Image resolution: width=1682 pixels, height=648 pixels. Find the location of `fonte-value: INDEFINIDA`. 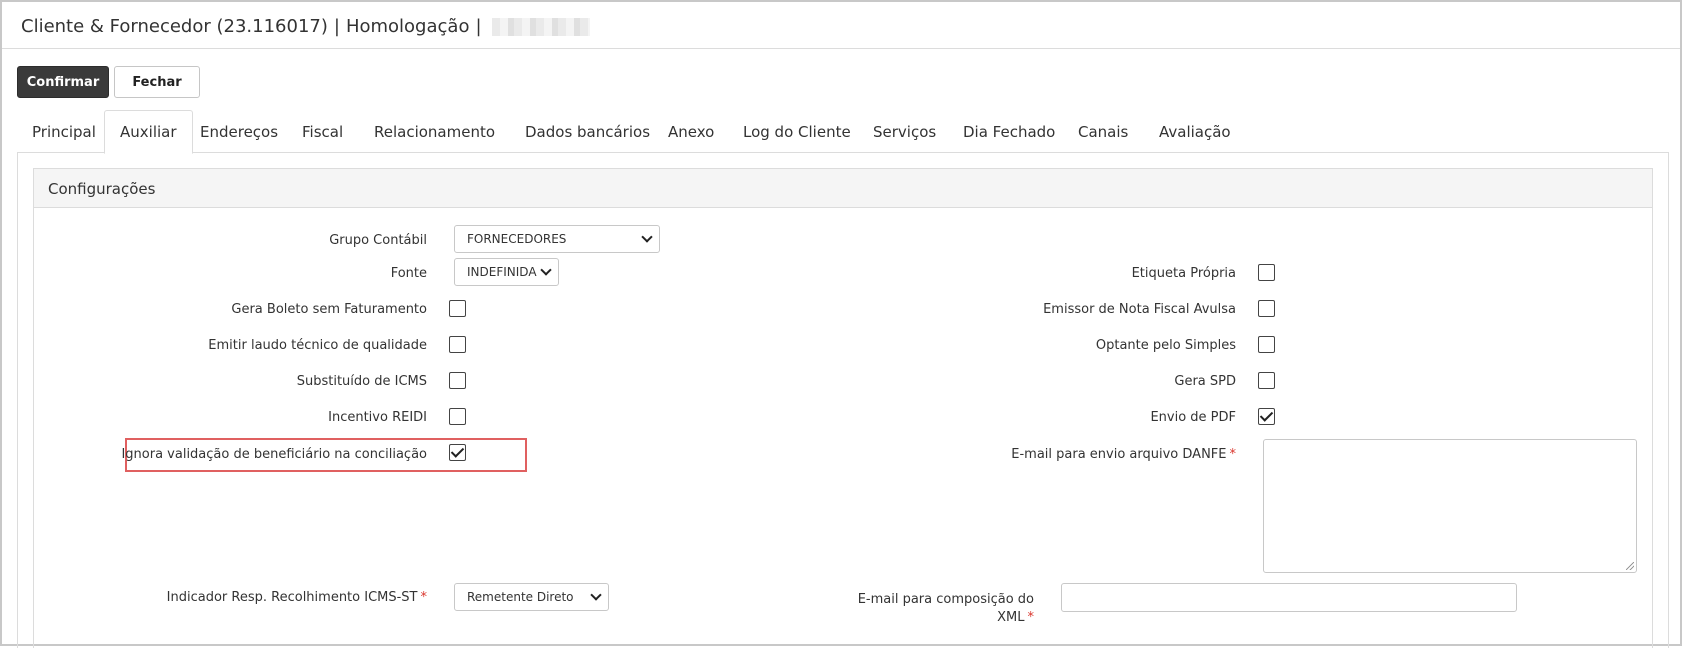

fonte-value: INDEFINIDA is located at coordinates (502, 272).